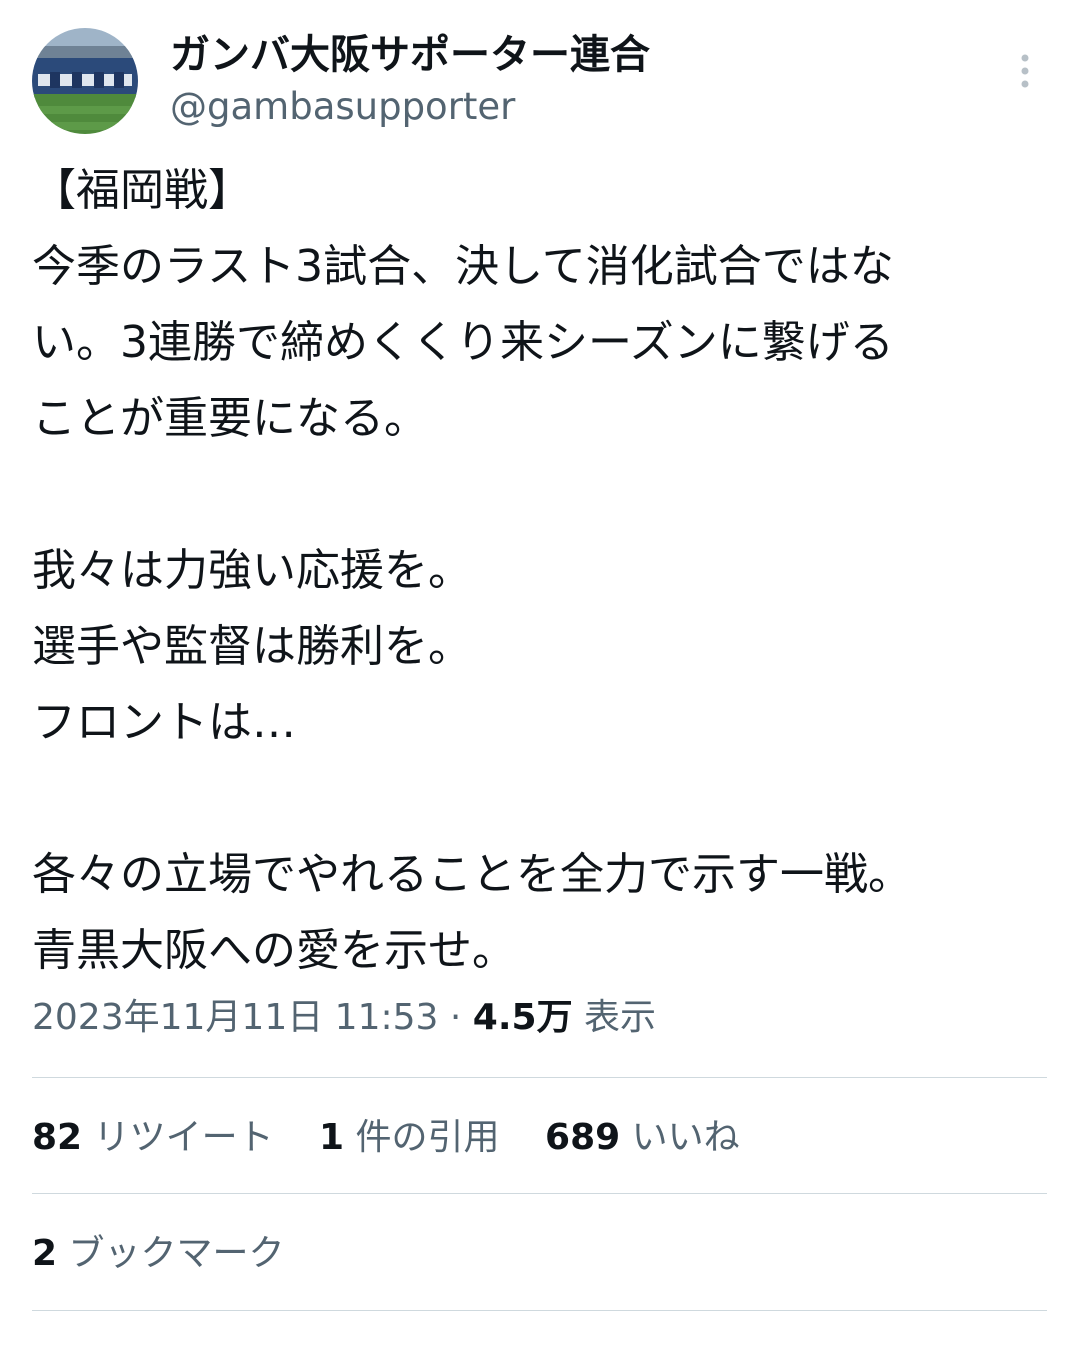  Describe the element at coordinates (427, 1137) in the screenshot. I see `quotes-label: 件の引用` at that location.